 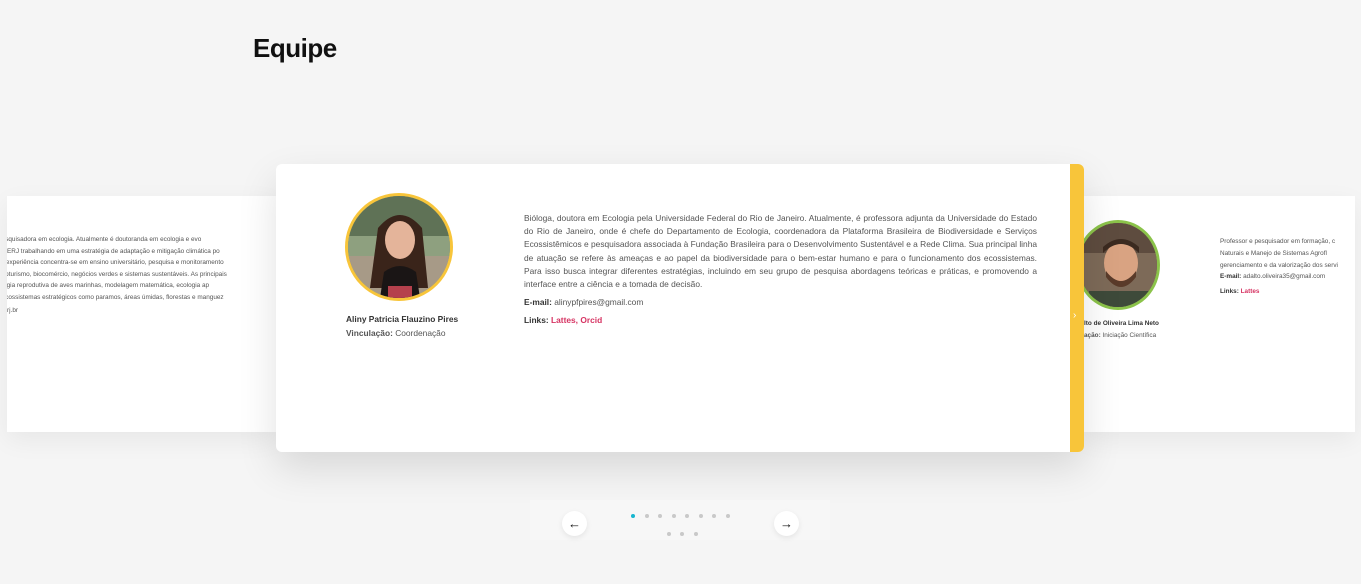 I want to click on role-label: Vinculação:, so click(x=369, y=333).